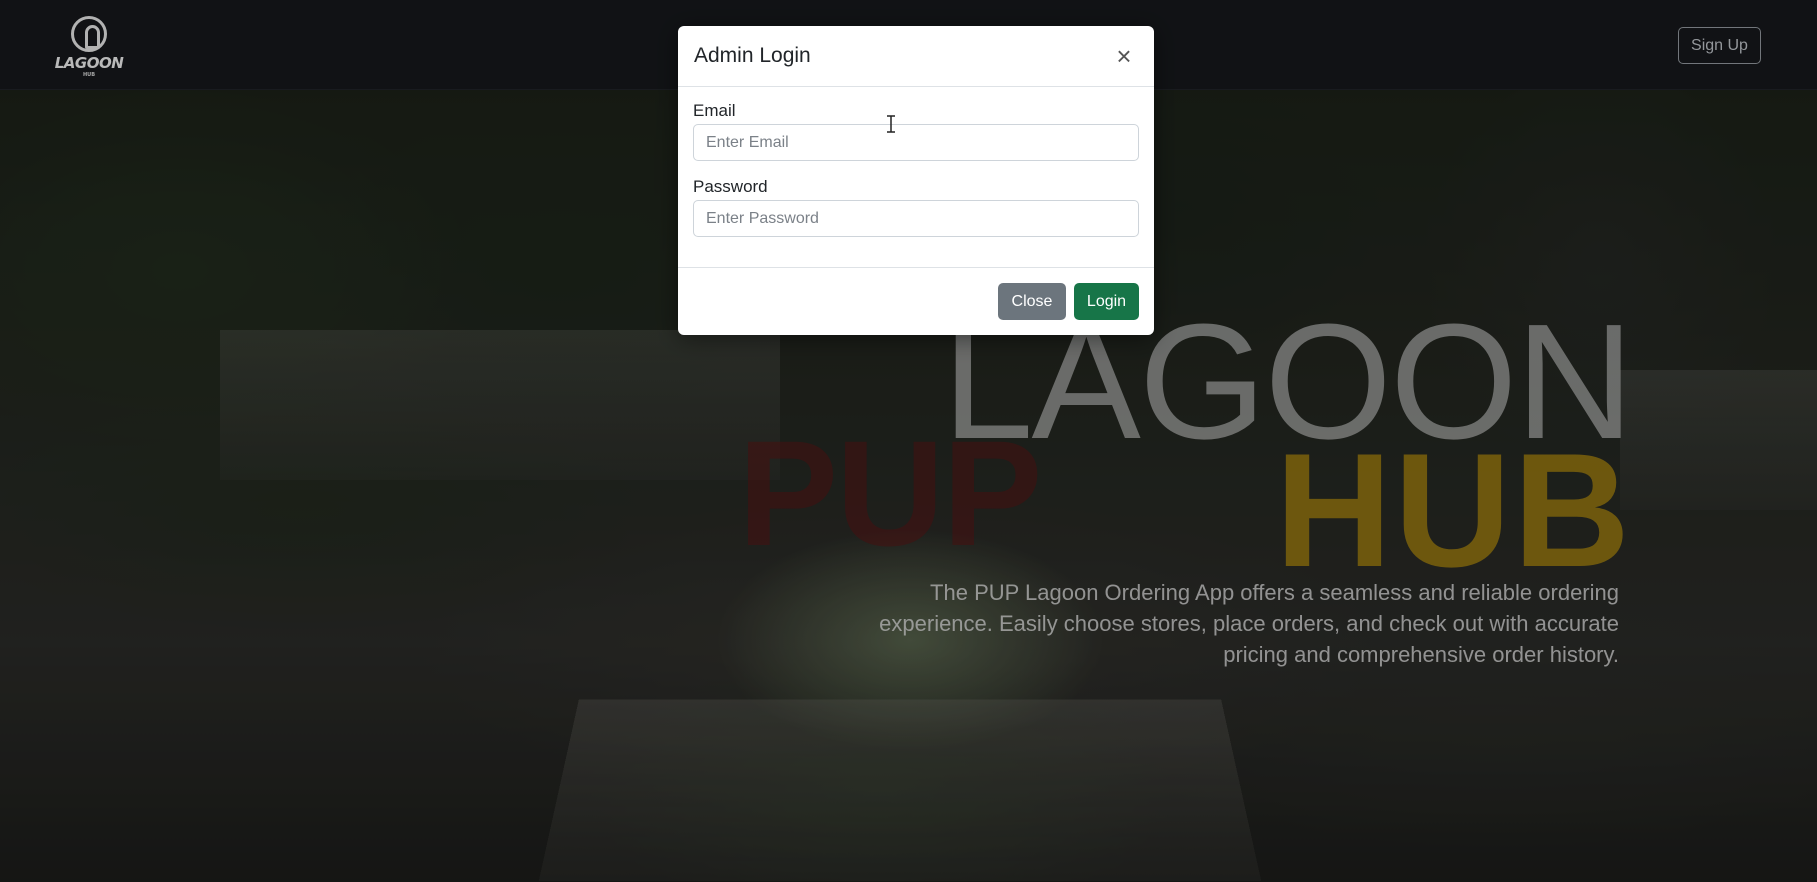 This screenshot has width=1817, height=882. What do you see at coordinates (714, 110) in the screenshot?
I see `email-label: Email` at bounding box center [714, 110].